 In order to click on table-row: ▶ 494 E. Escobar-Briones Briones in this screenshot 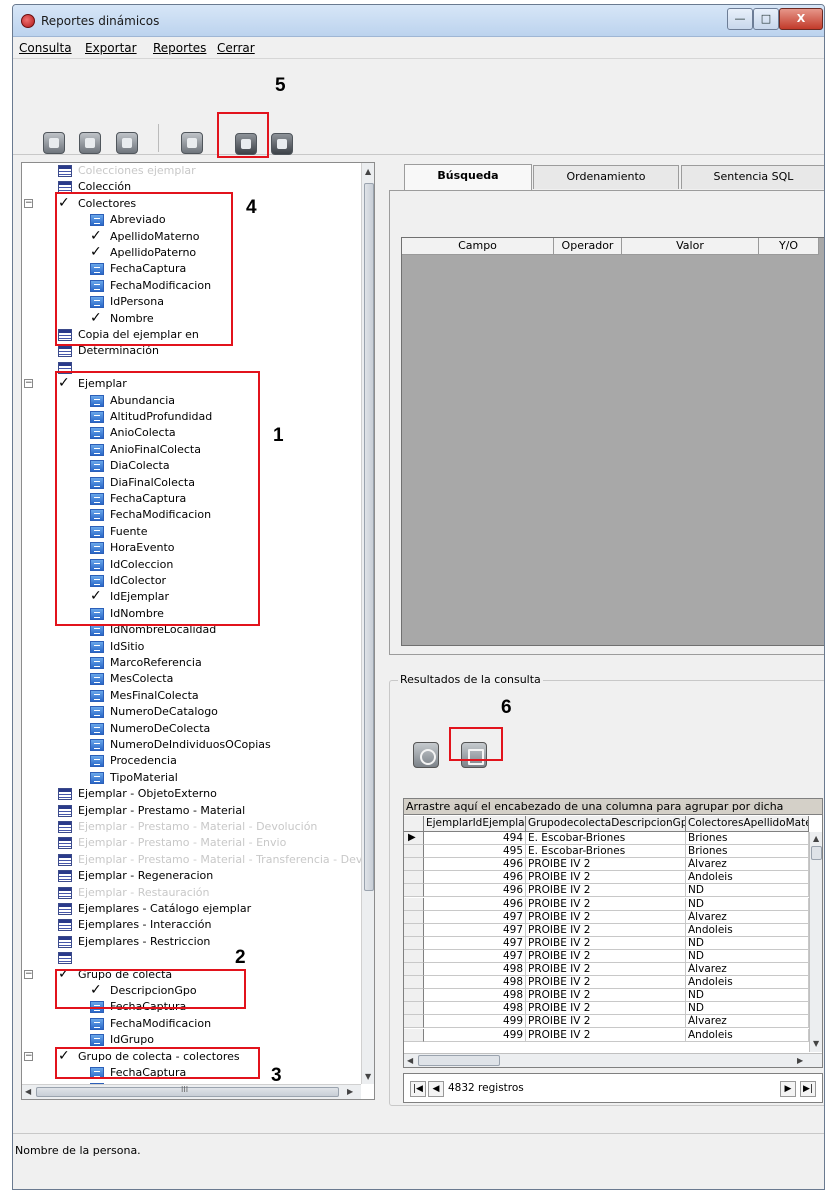, I will do `click(606, 838)`.